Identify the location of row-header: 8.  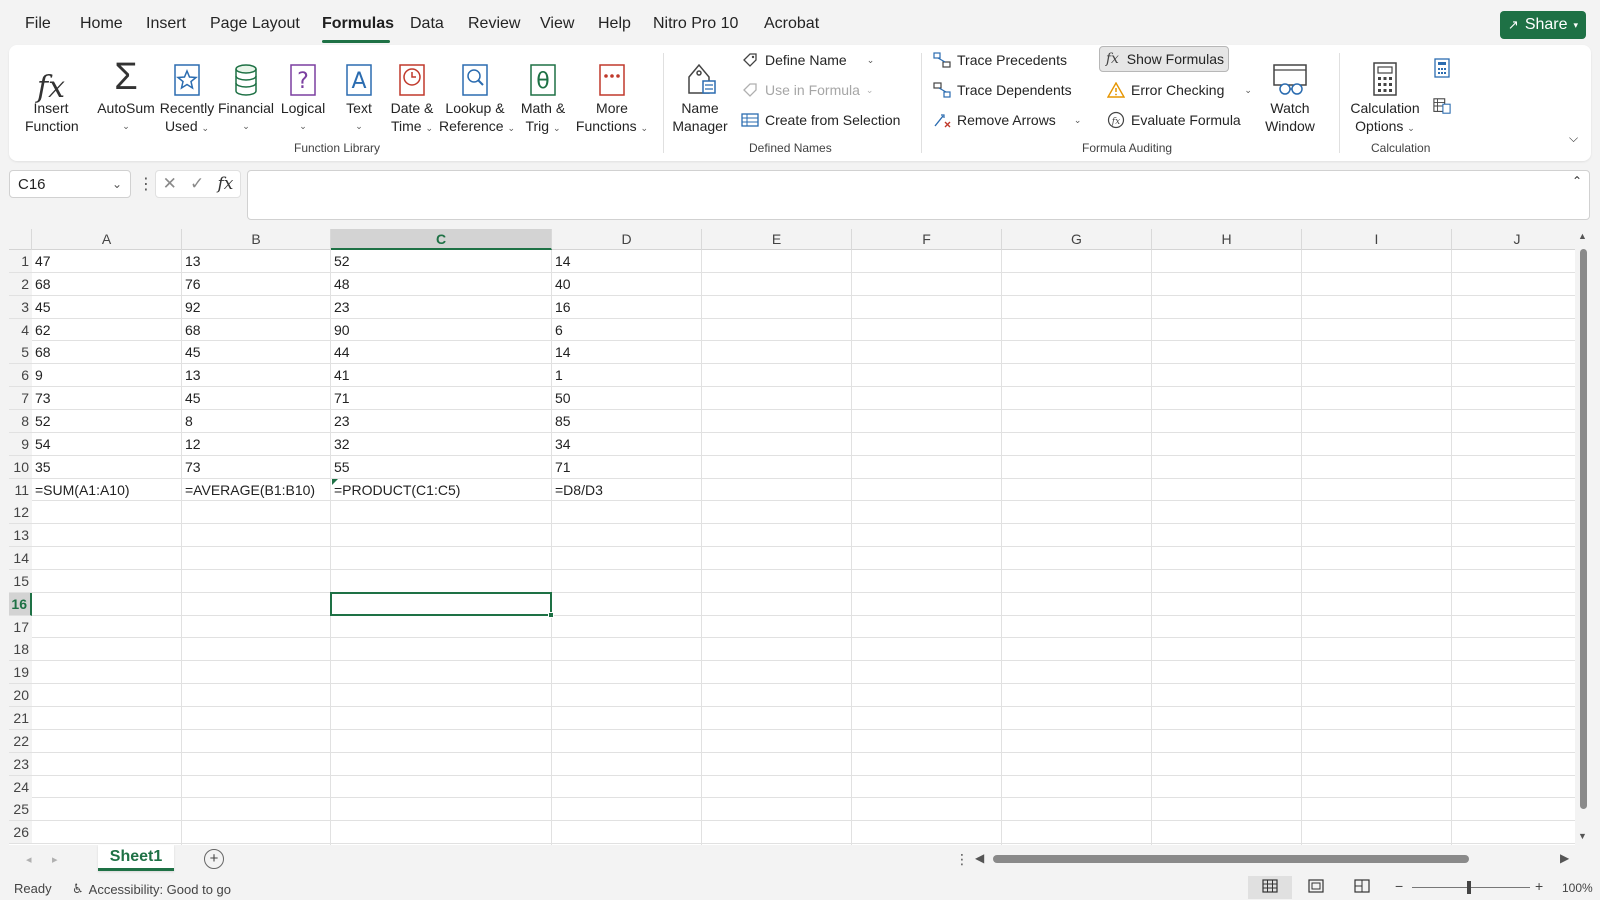
(20, 421).